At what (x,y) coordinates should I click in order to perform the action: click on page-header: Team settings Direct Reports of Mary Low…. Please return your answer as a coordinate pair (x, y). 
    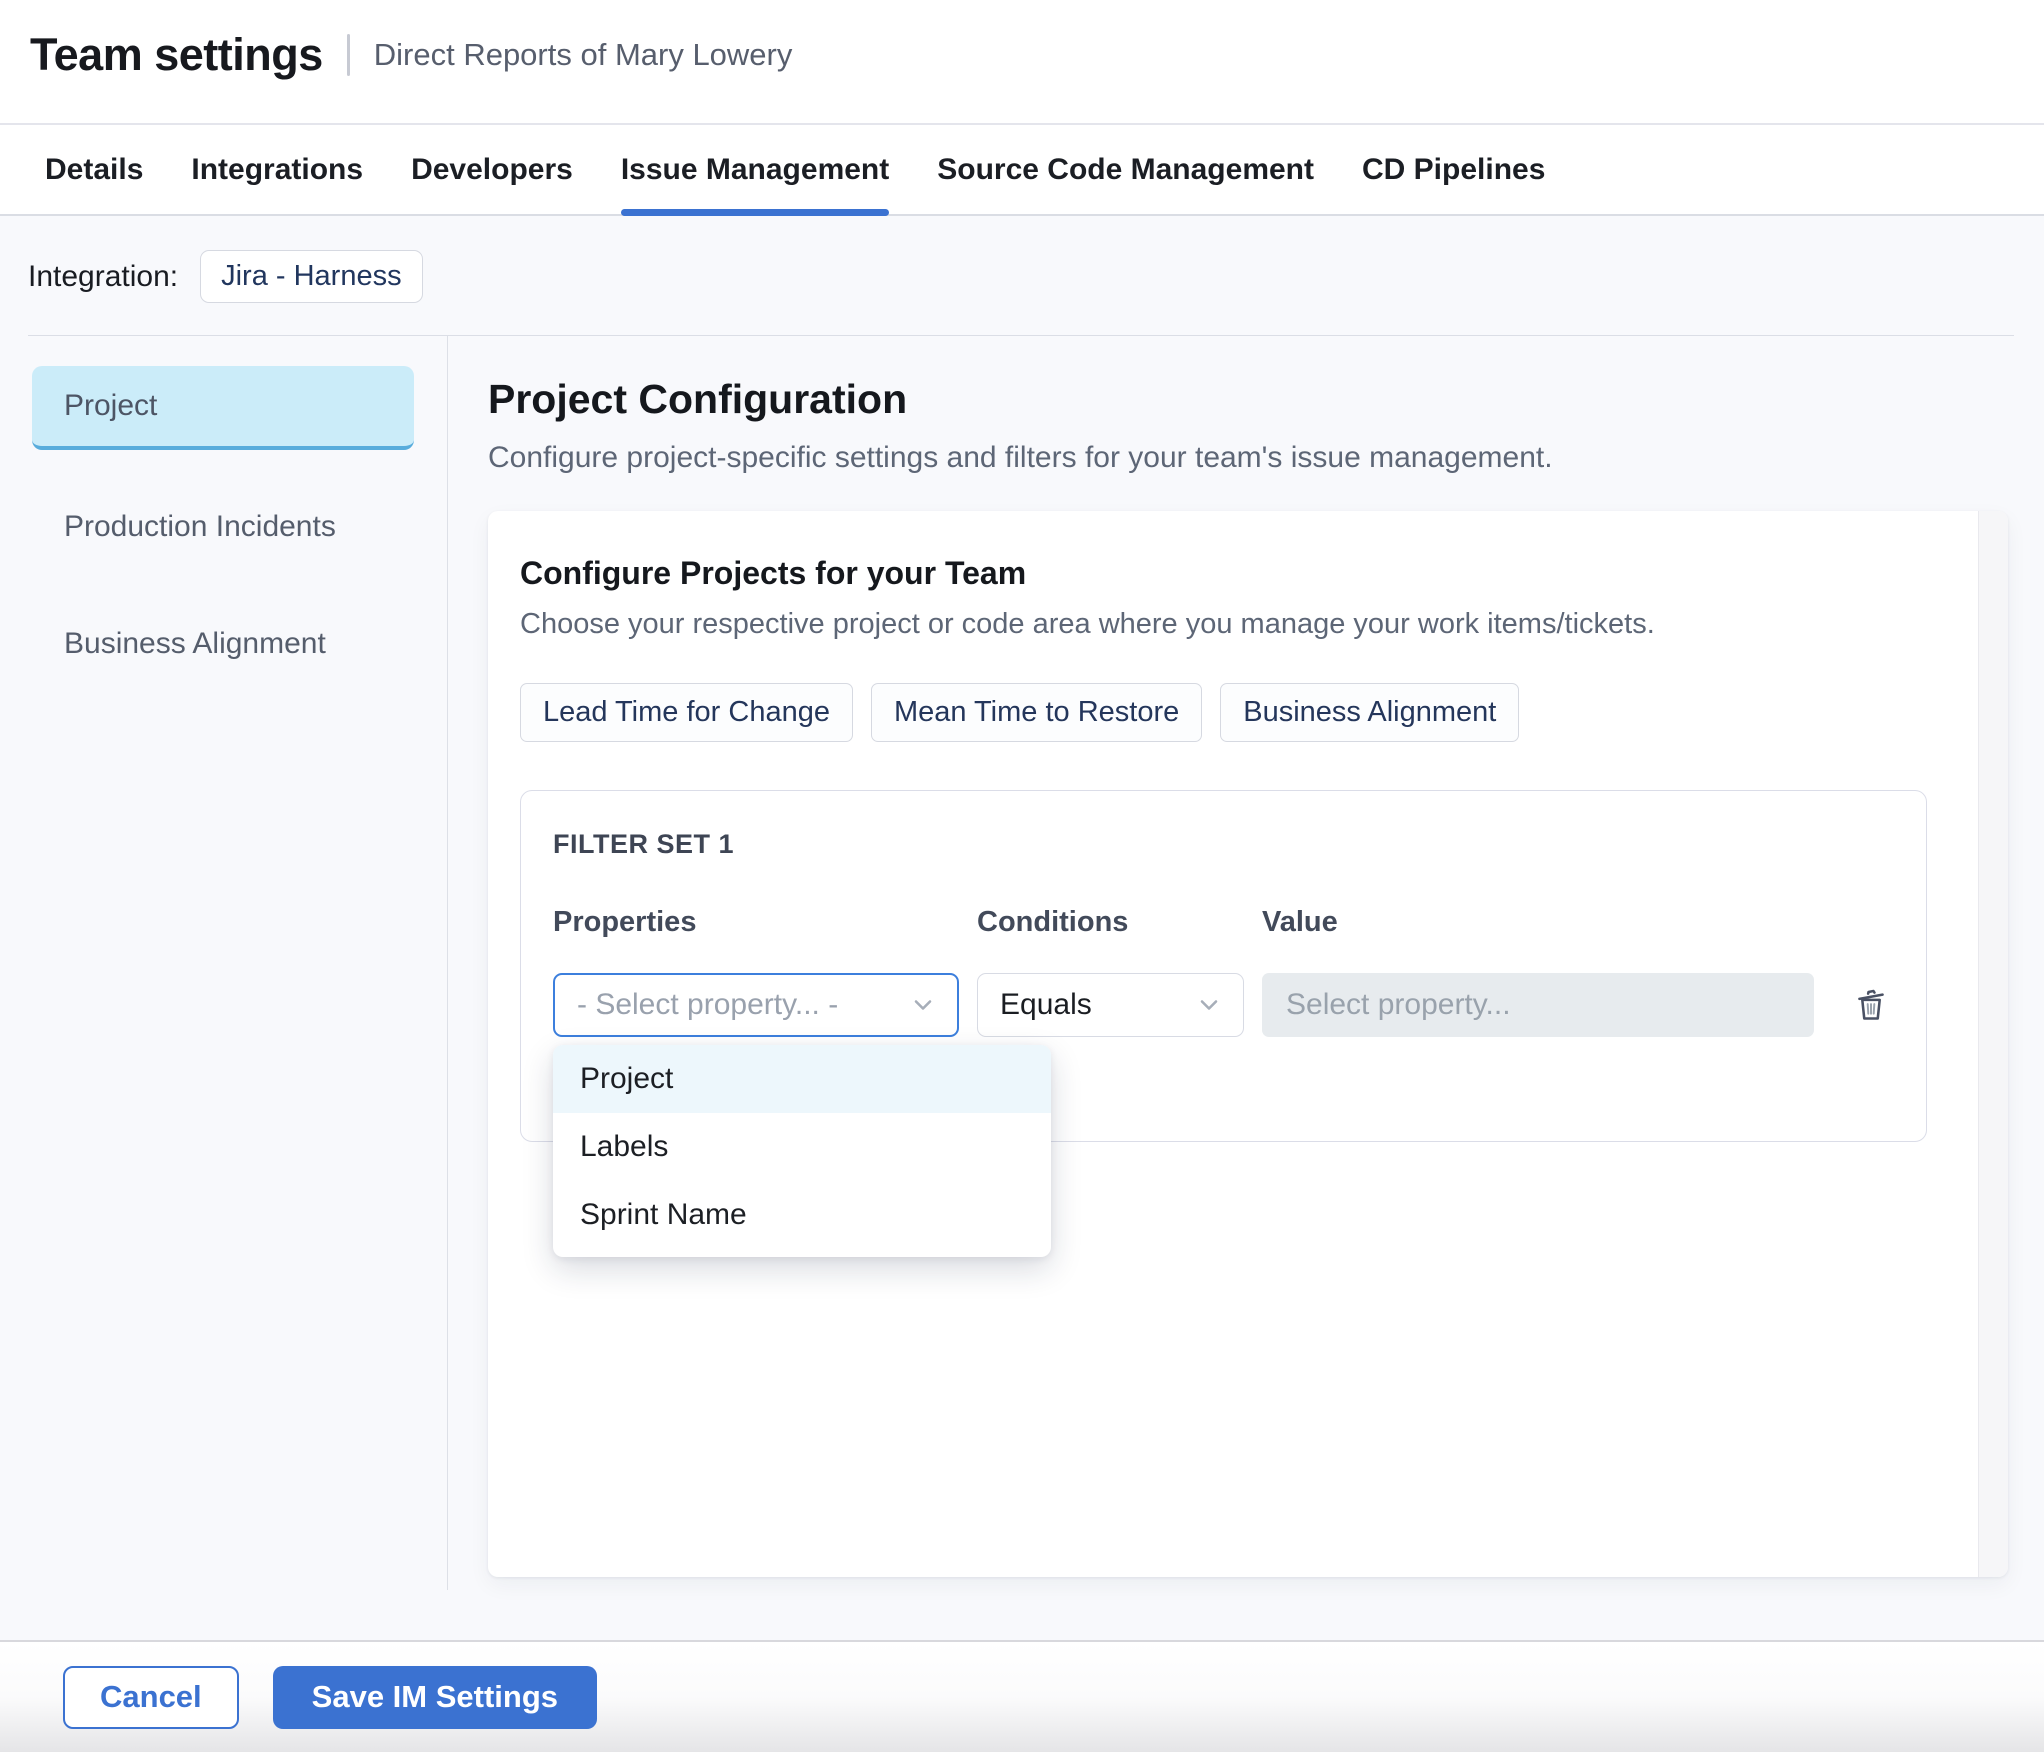
    Looking at the image, I should click on (1022, 62).